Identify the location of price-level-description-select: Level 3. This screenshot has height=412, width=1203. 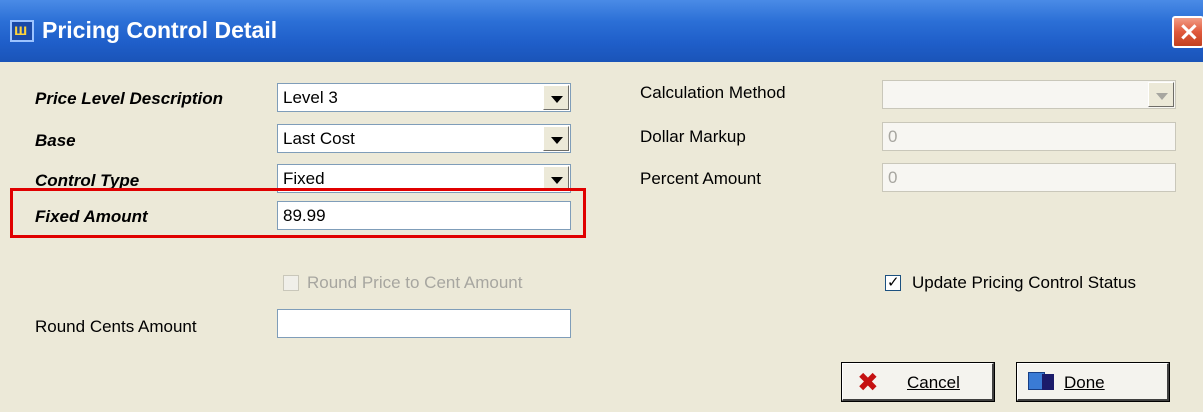
(424, 97).